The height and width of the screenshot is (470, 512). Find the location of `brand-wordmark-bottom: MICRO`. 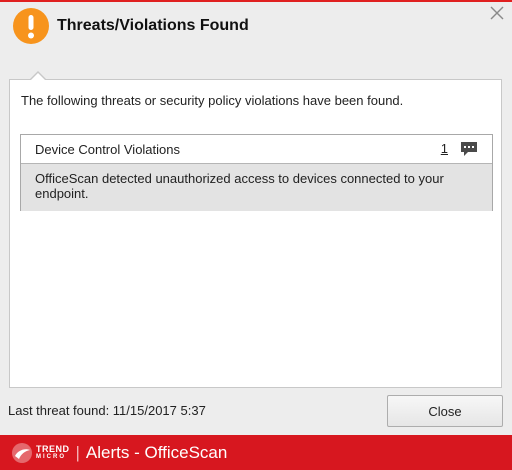

brand-wordmark-bottom: MICRO is located at coordinates (51, 456).